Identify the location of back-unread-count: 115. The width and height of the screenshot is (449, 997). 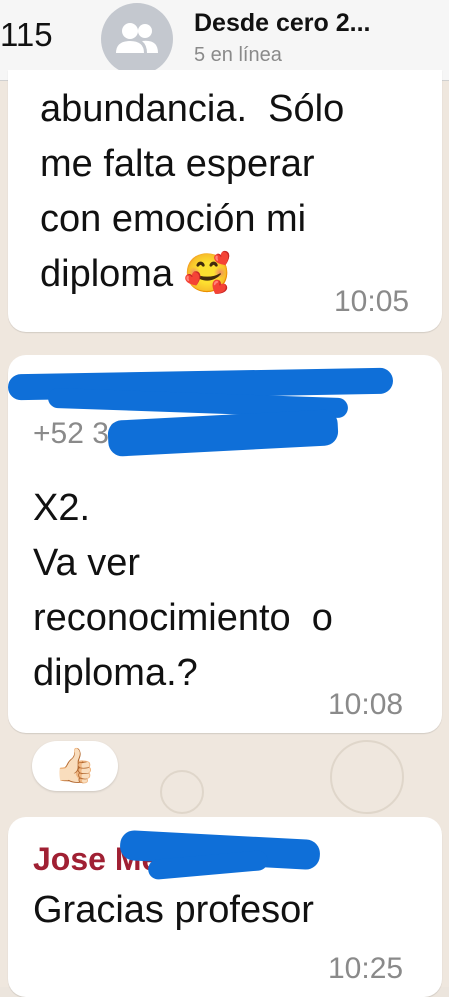
(26, 35).